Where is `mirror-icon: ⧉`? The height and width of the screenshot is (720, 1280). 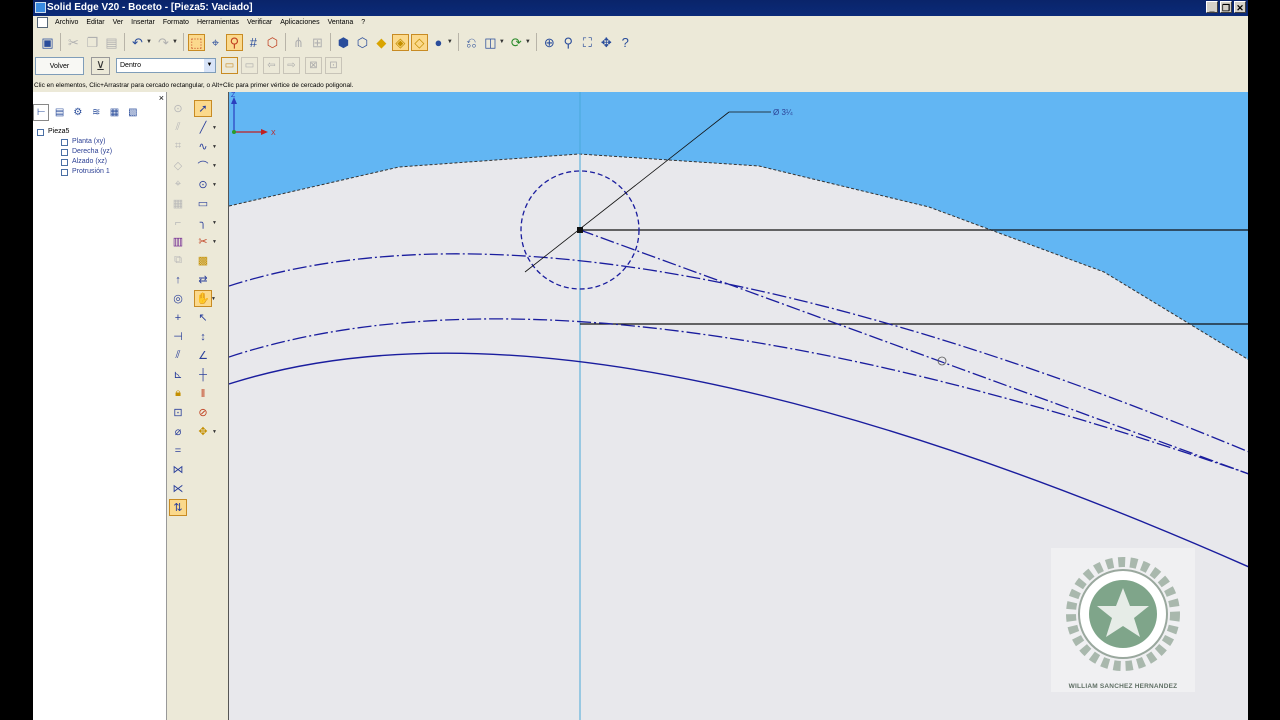 mirror-icon: ⧉ is located at coordinates (178, 260).